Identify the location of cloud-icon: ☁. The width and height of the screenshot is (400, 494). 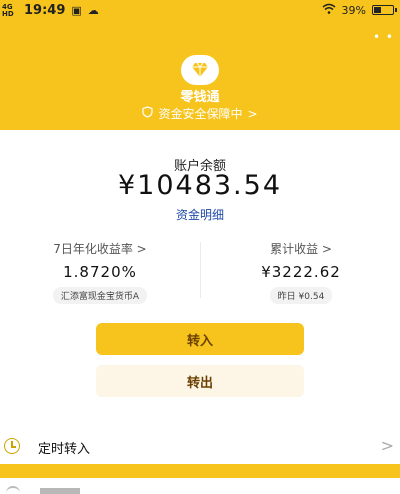
(93, 10).